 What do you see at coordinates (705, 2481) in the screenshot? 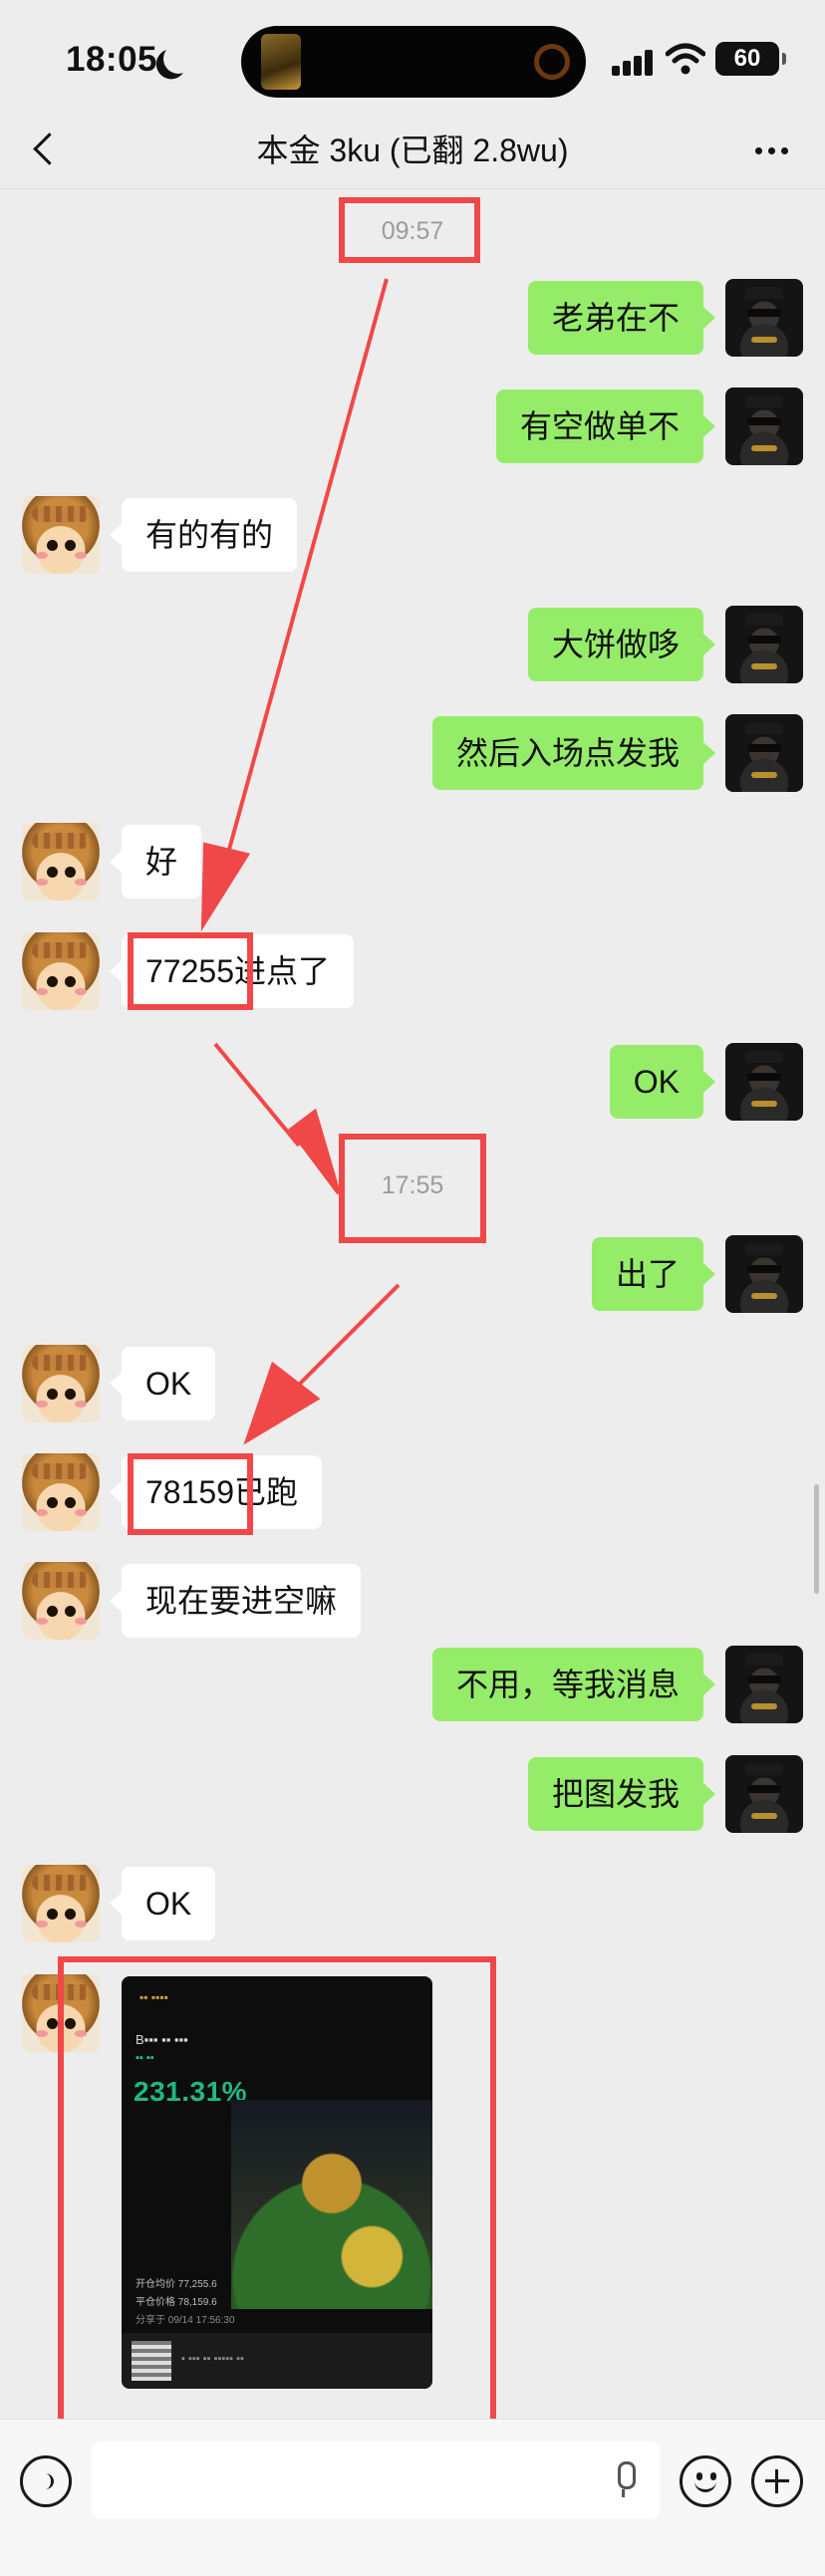
I see `emoji-icon` at bounding box center [705, 2481].